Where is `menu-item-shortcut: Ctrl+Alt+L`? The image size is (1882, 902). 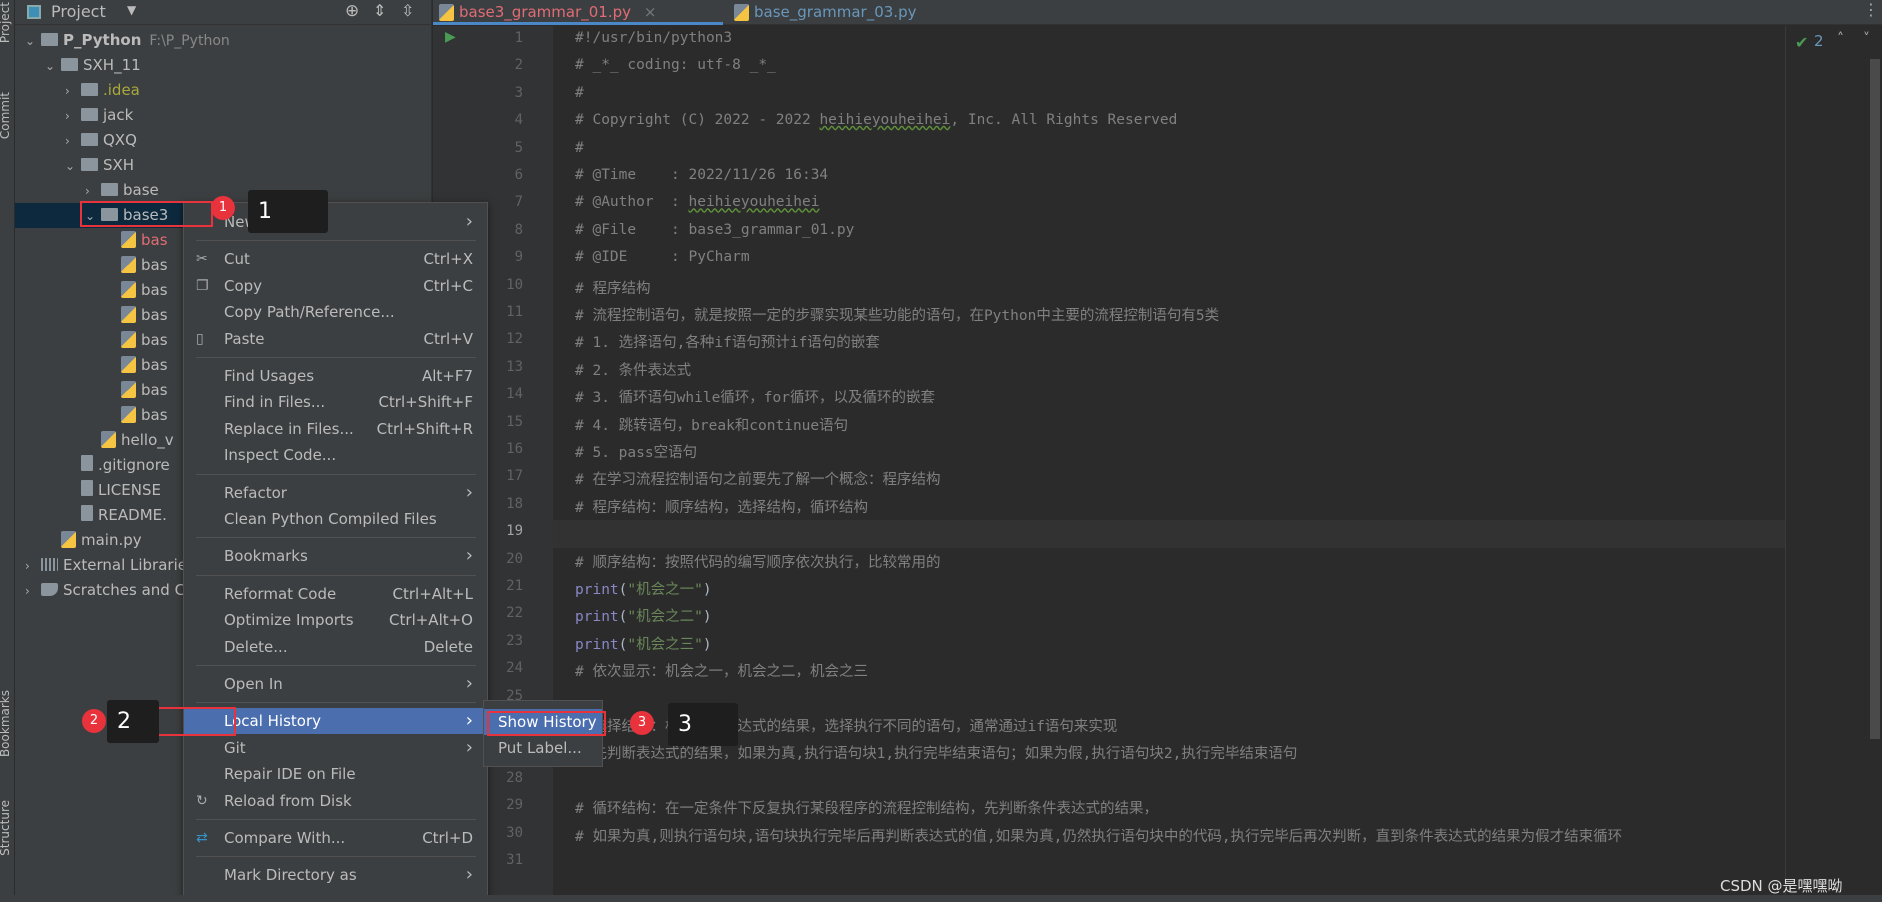 menu-item-shortcut: Ctrl+Alt+L is located at coordinates (433, 593).